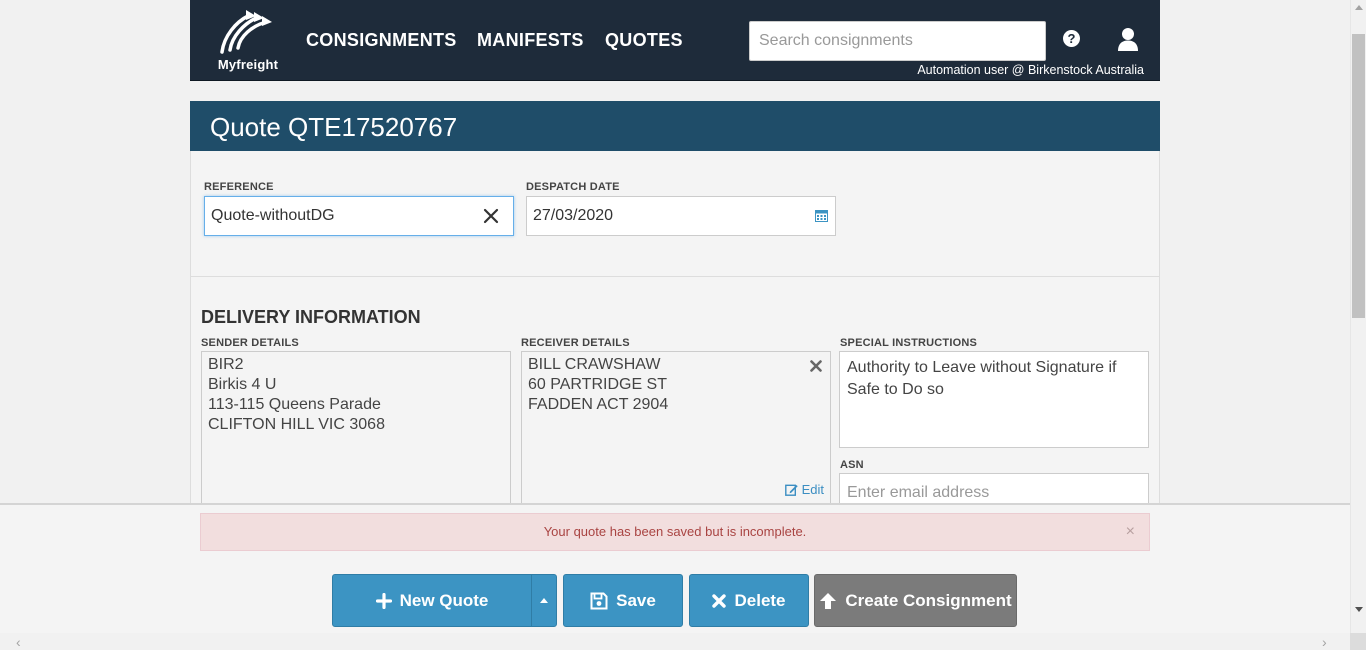  I want to click on question-circle-icon: ?, so click(1071, 38).